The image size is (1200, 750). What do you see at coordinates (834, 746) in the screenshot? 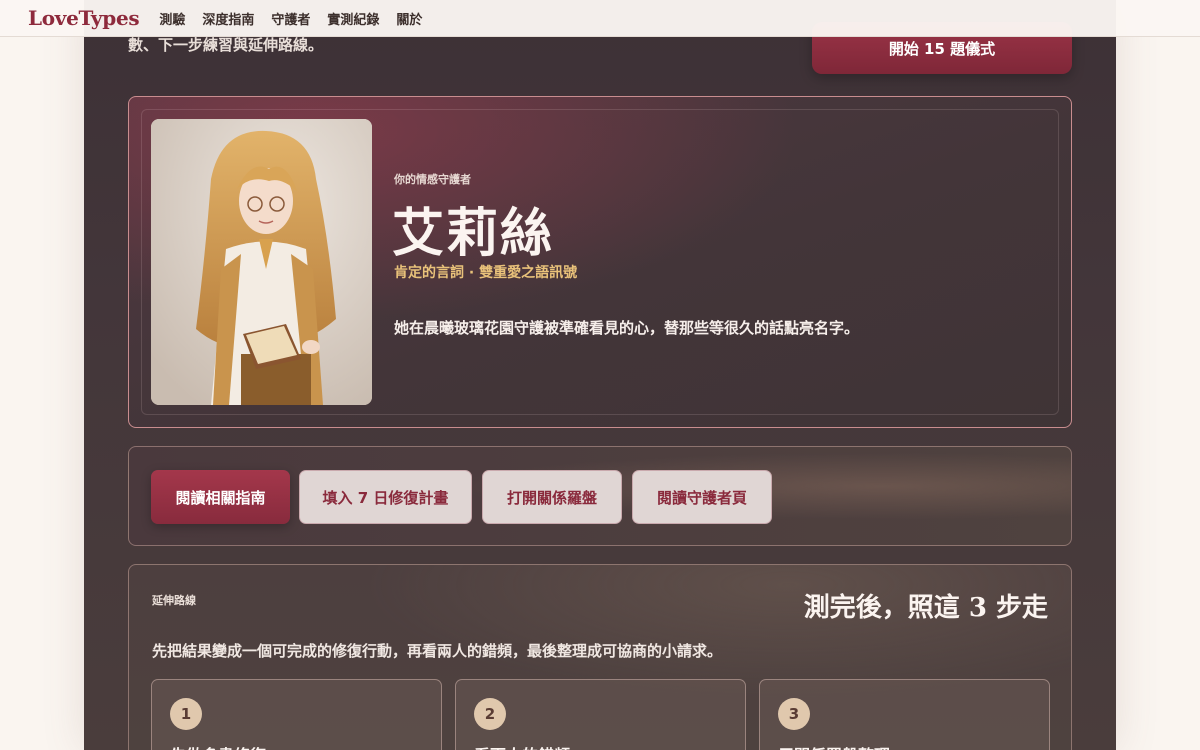
I see `step-title: 用關係羅盤整理` at bounding box center [834, 746].